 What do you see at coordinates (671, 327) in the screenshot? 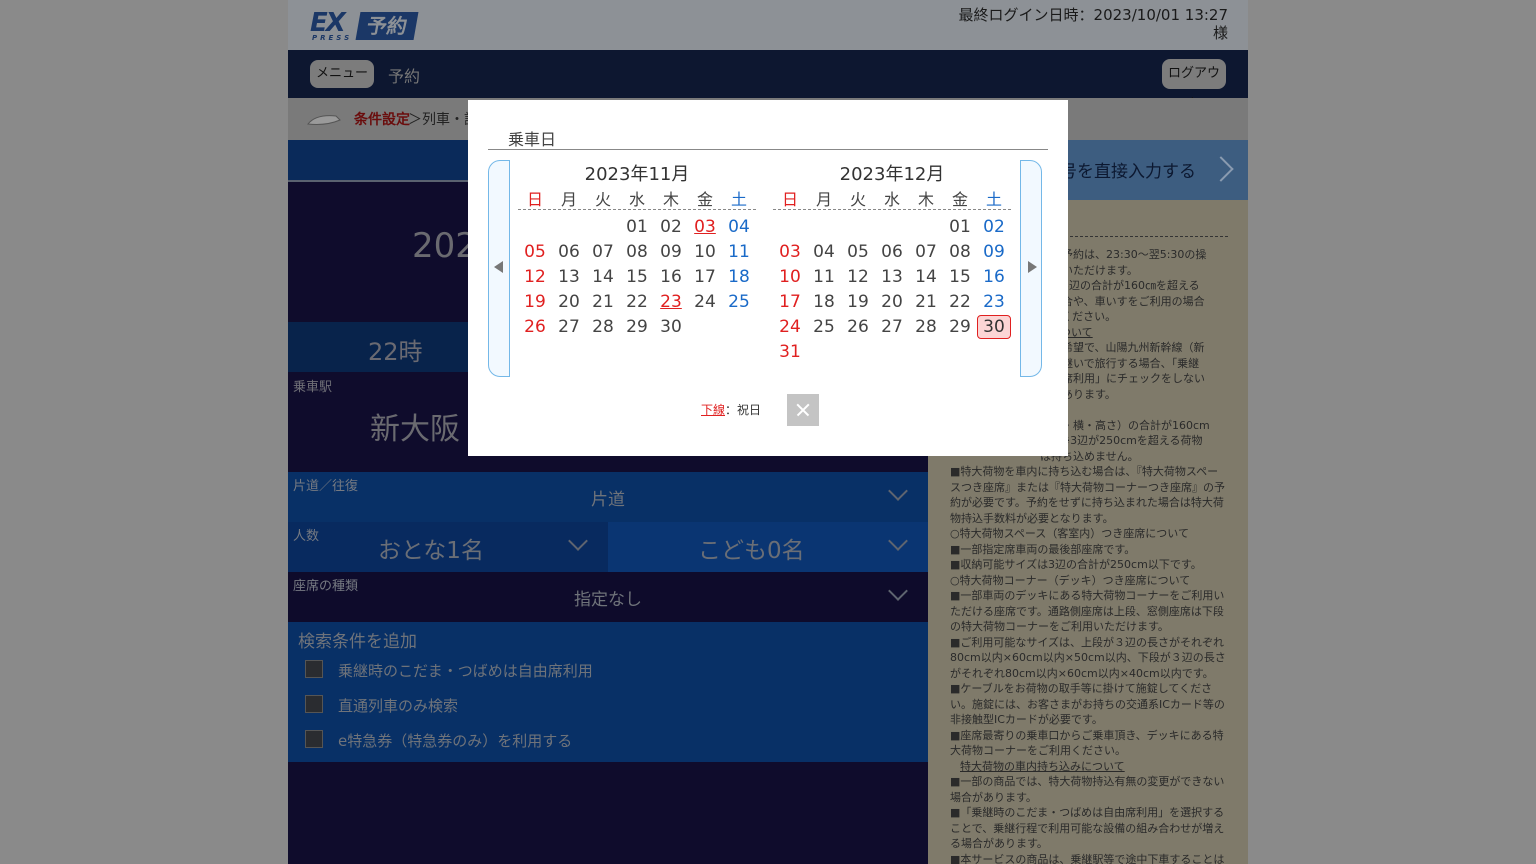
I see `calendar-day: 30` at bounding box center [671, 327].